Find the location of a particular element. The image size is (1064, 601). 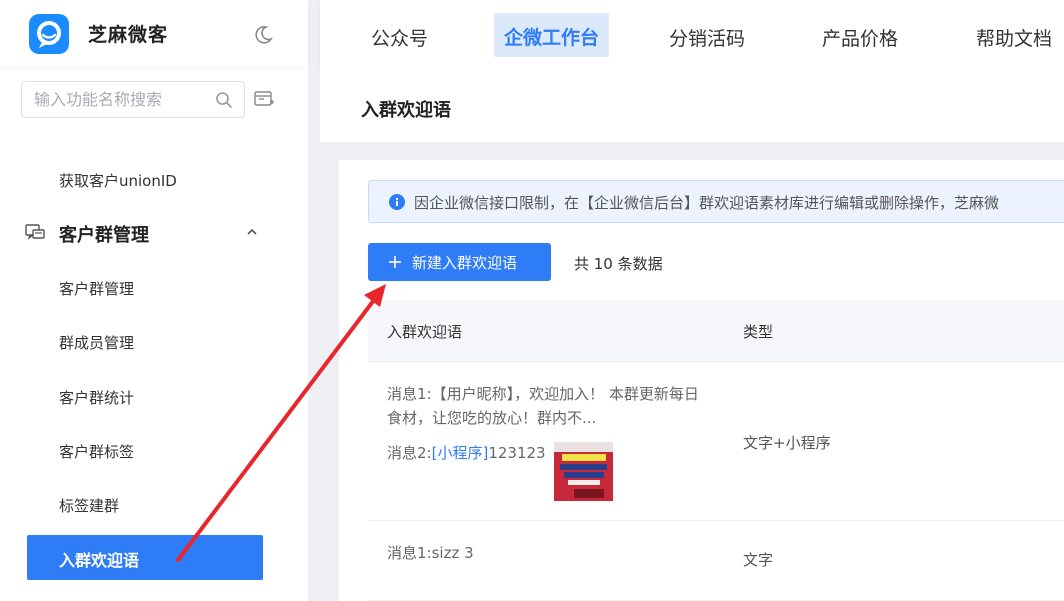

table-header: 入群欢迎语 类型 is located at coordinates (716, 331).